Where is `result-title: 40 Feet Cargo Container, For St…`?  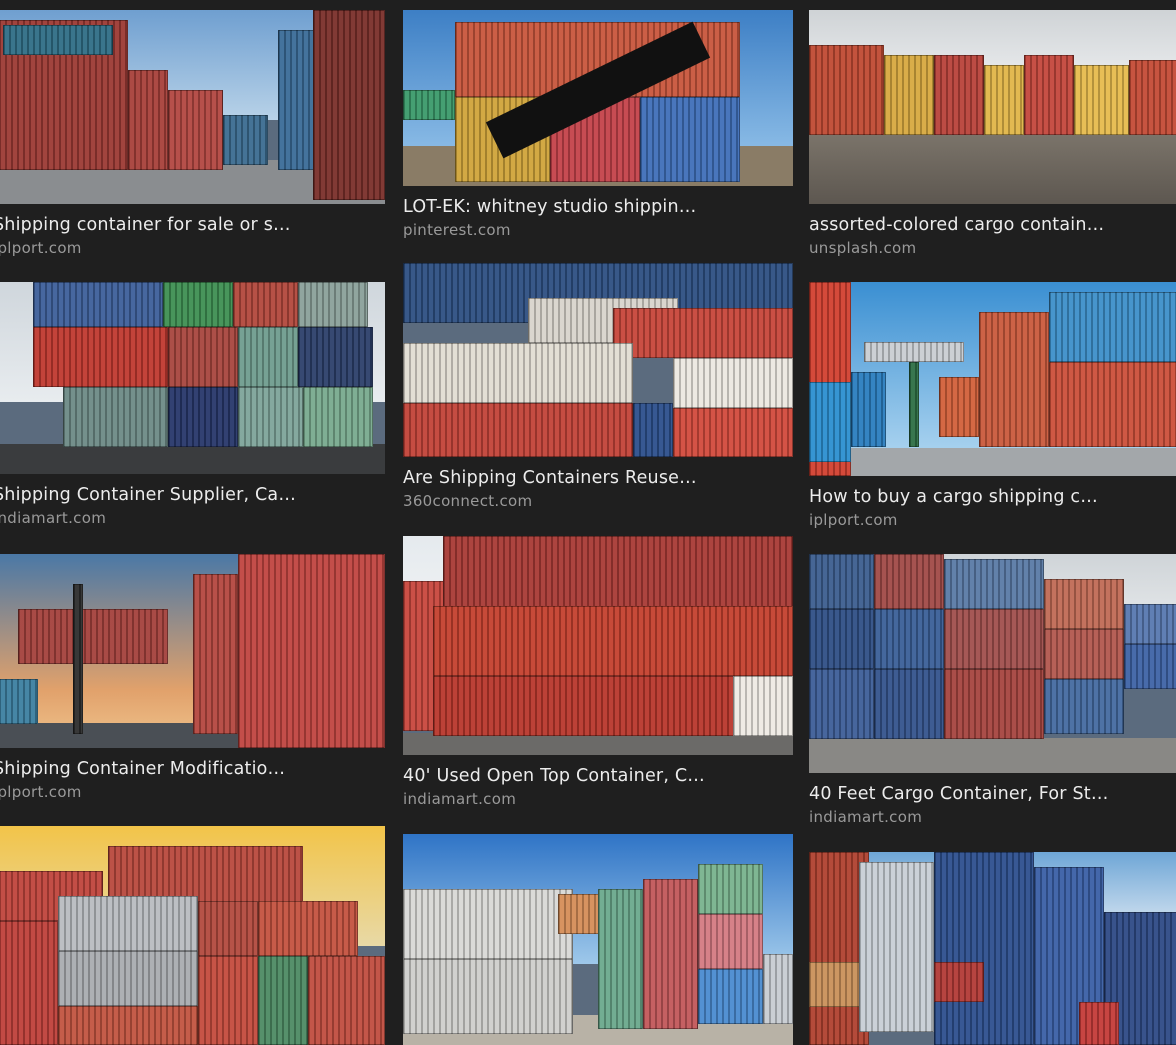 result-title: 40 Feet Cargo Container, For St… is located at coordinates (992, 794).